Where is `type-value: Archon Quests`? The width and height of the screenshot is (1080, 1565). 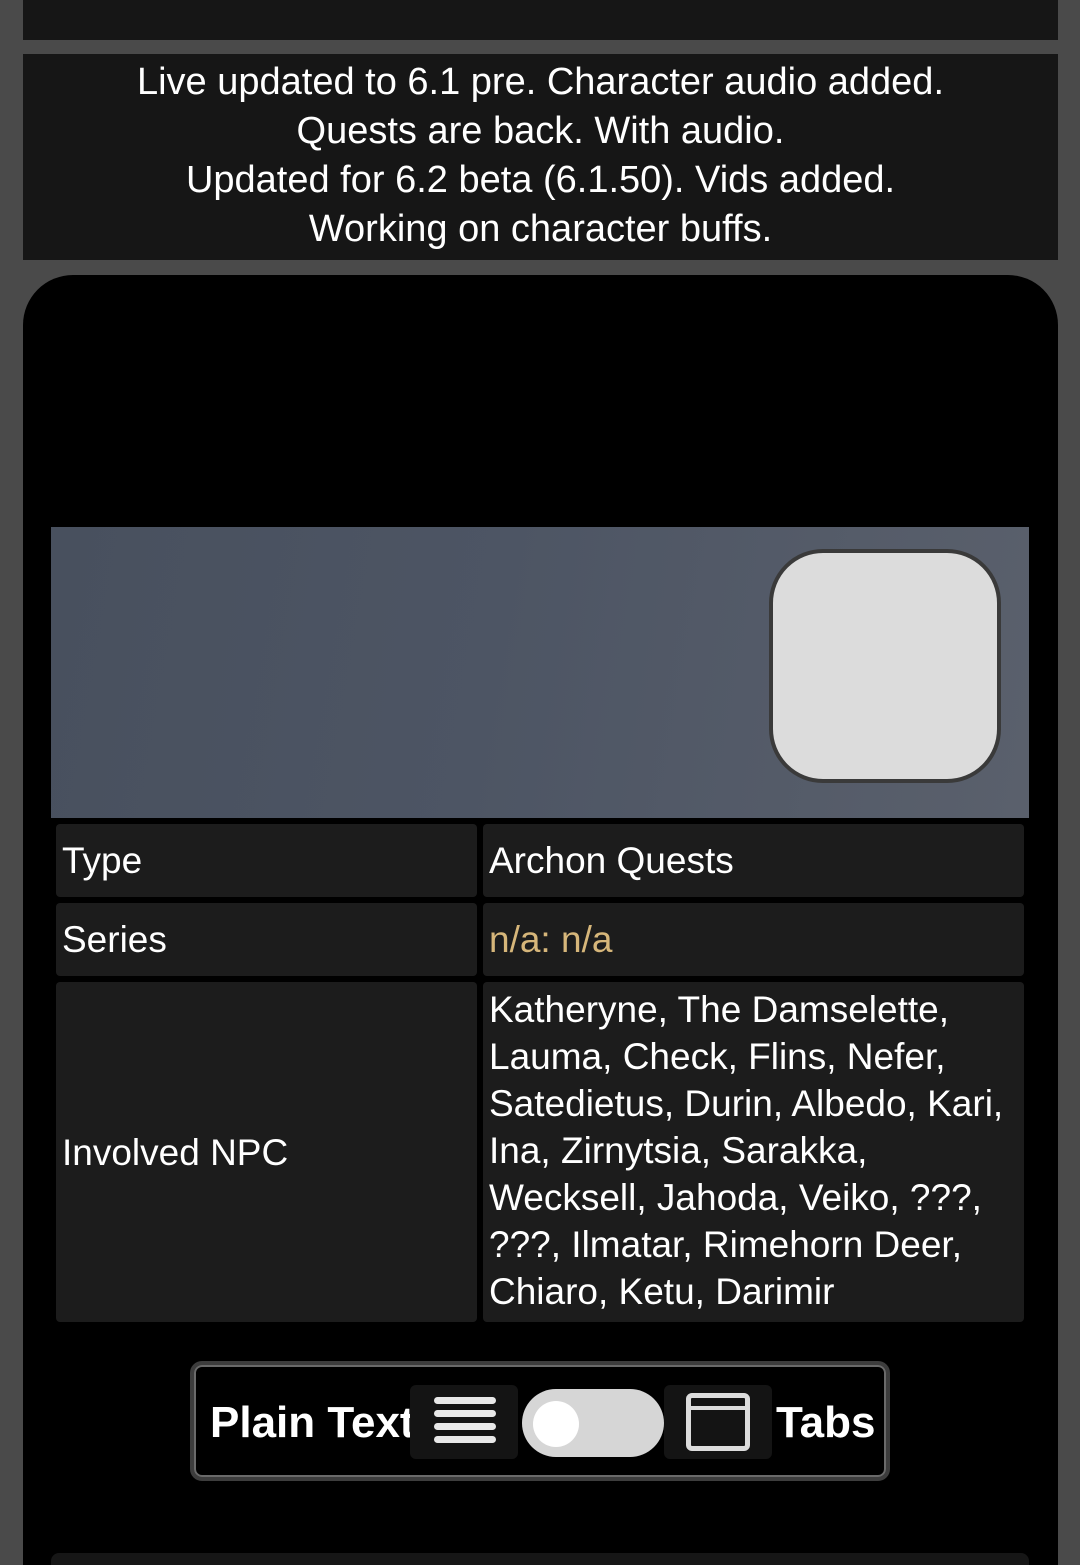 type-value: Archon Quests is located at coordinates (753, 860).